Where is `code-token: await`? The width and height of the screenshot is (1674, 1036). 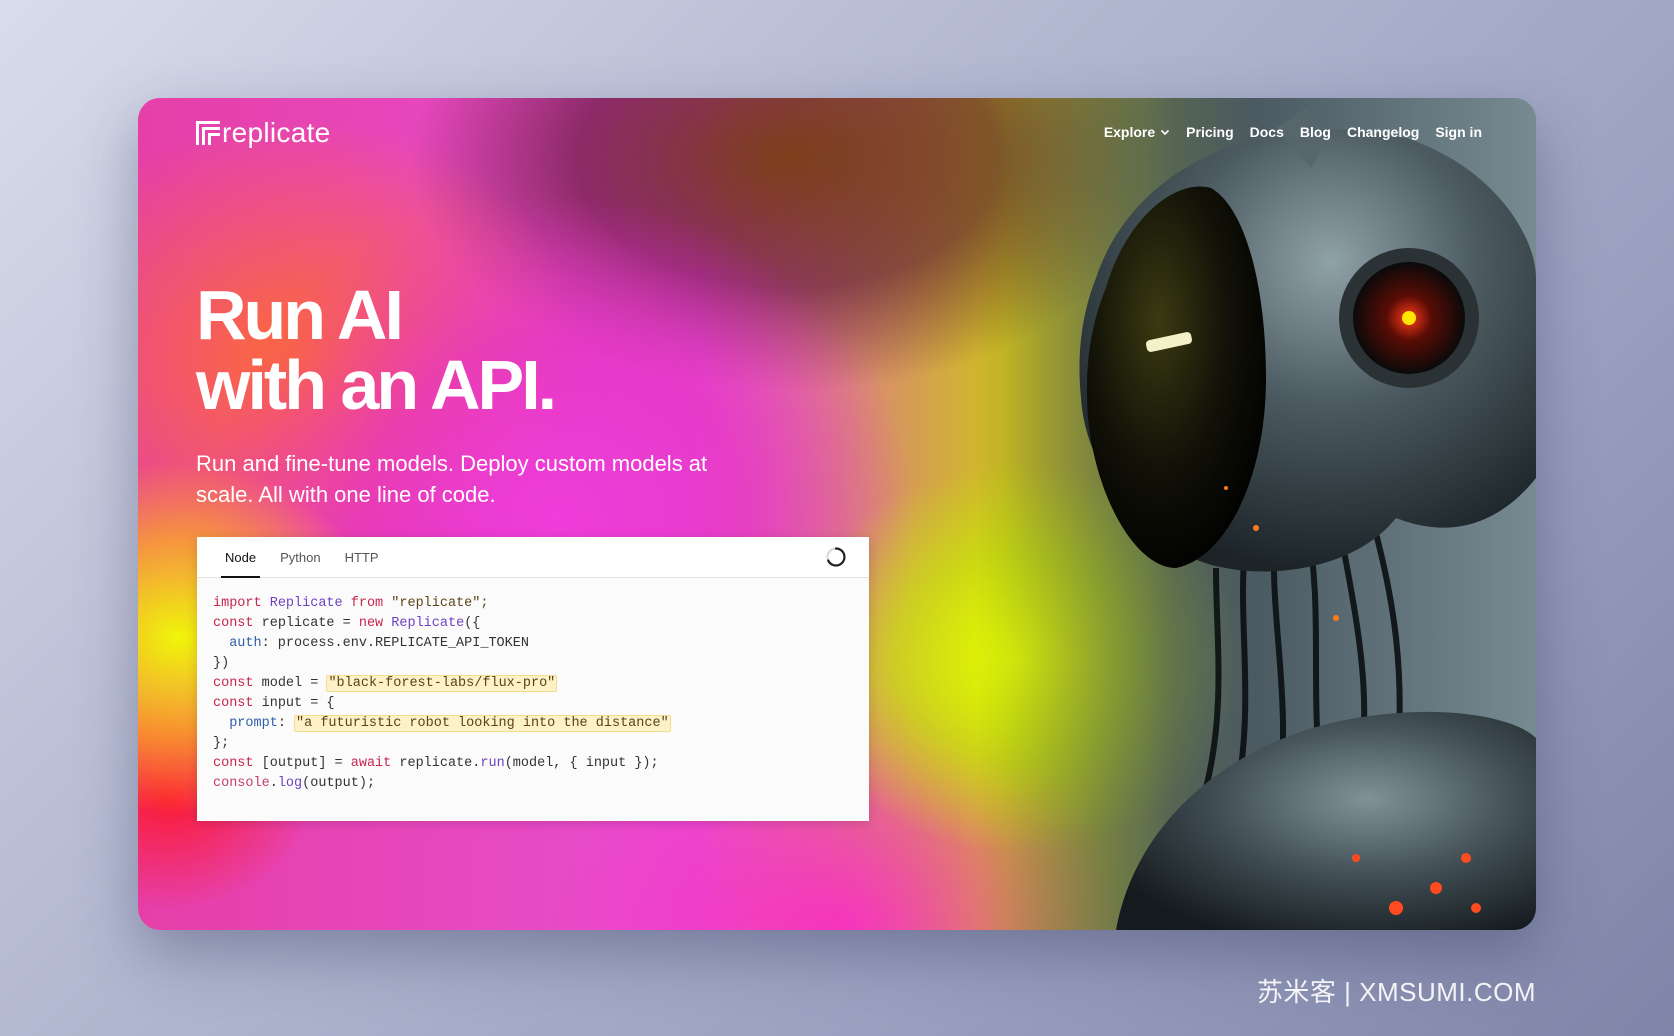
code-token: await is located at coordinates (371, 763).